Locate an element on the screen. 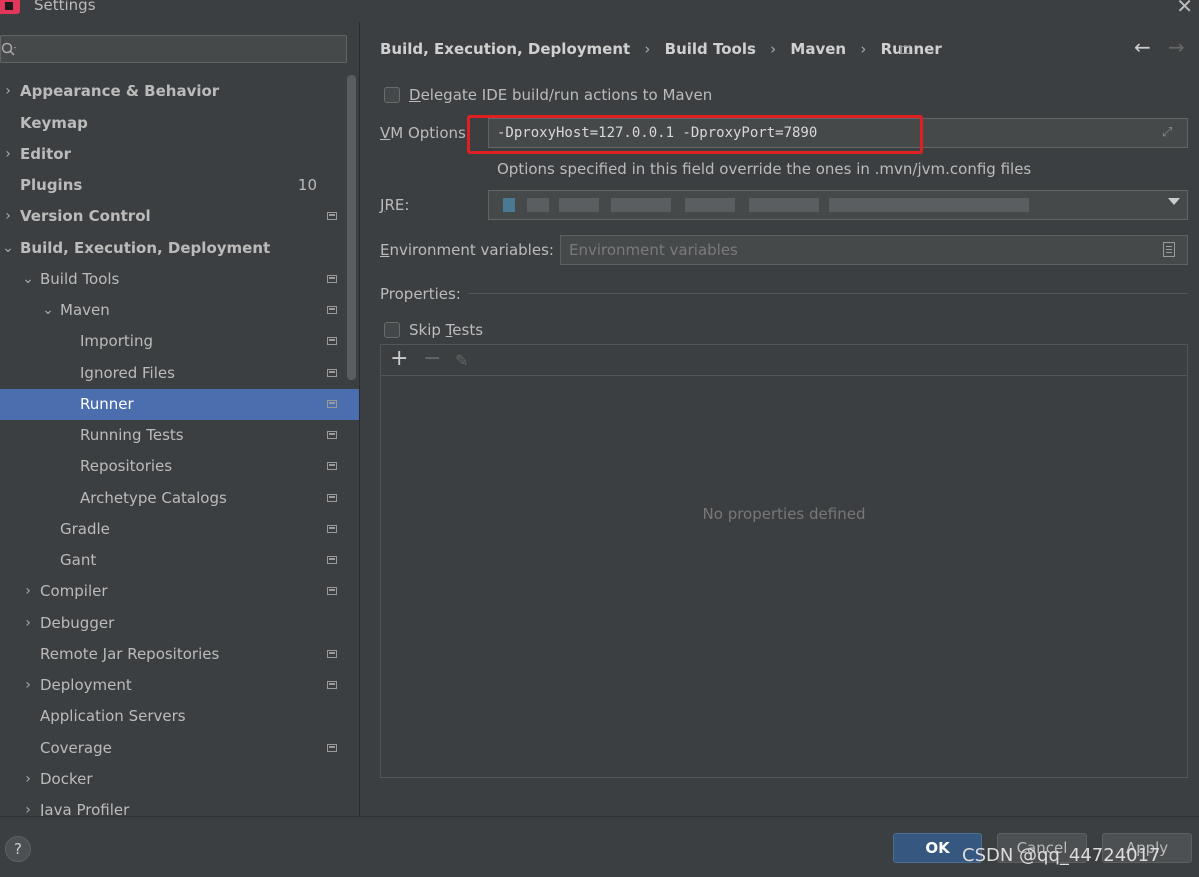 Image resolution: width=1199 pixels, height=877 pixels. label-text: ests is located at coordinates (468, 330).